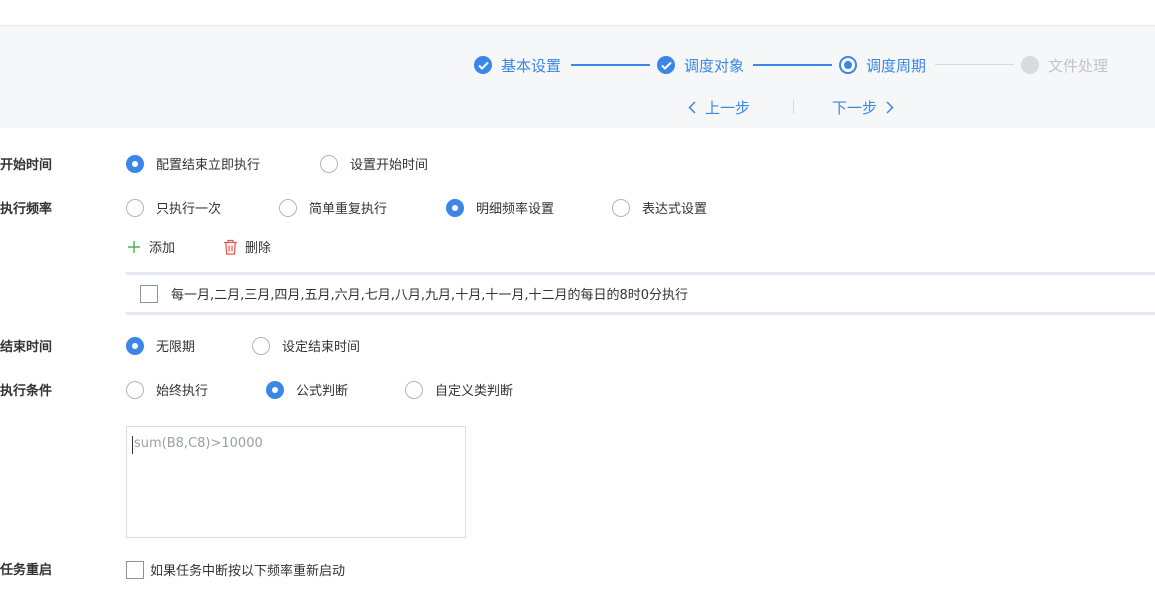 This screenshot has height=616, width=1155. What do you see at coordinates (515, 209) in the screenshot?
I see `radio-label: 明细频率设置` at bounding box center [515, 209].